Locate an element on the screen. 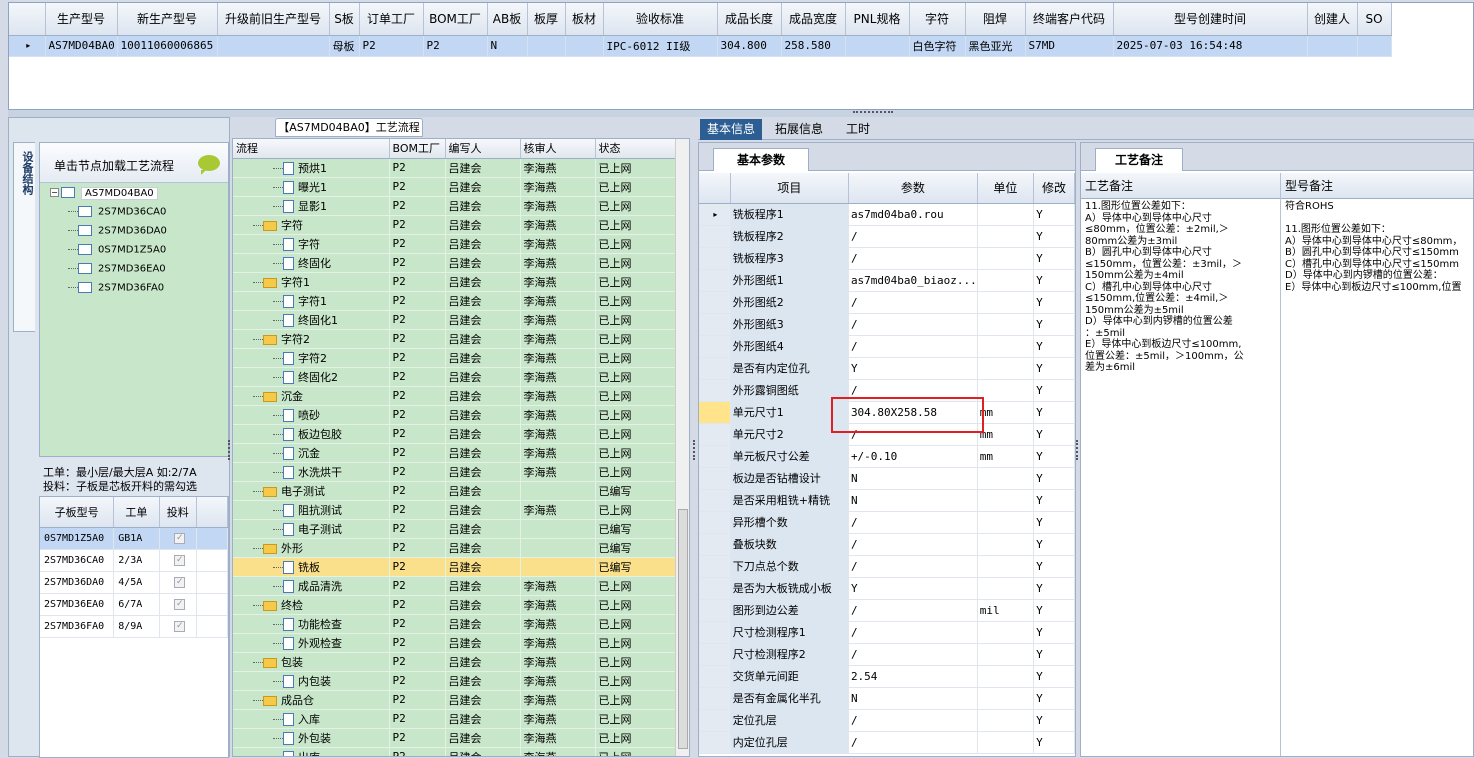 The image size is (1474, 758). column-header: 验收标准 is located at coordinates (660, 19).